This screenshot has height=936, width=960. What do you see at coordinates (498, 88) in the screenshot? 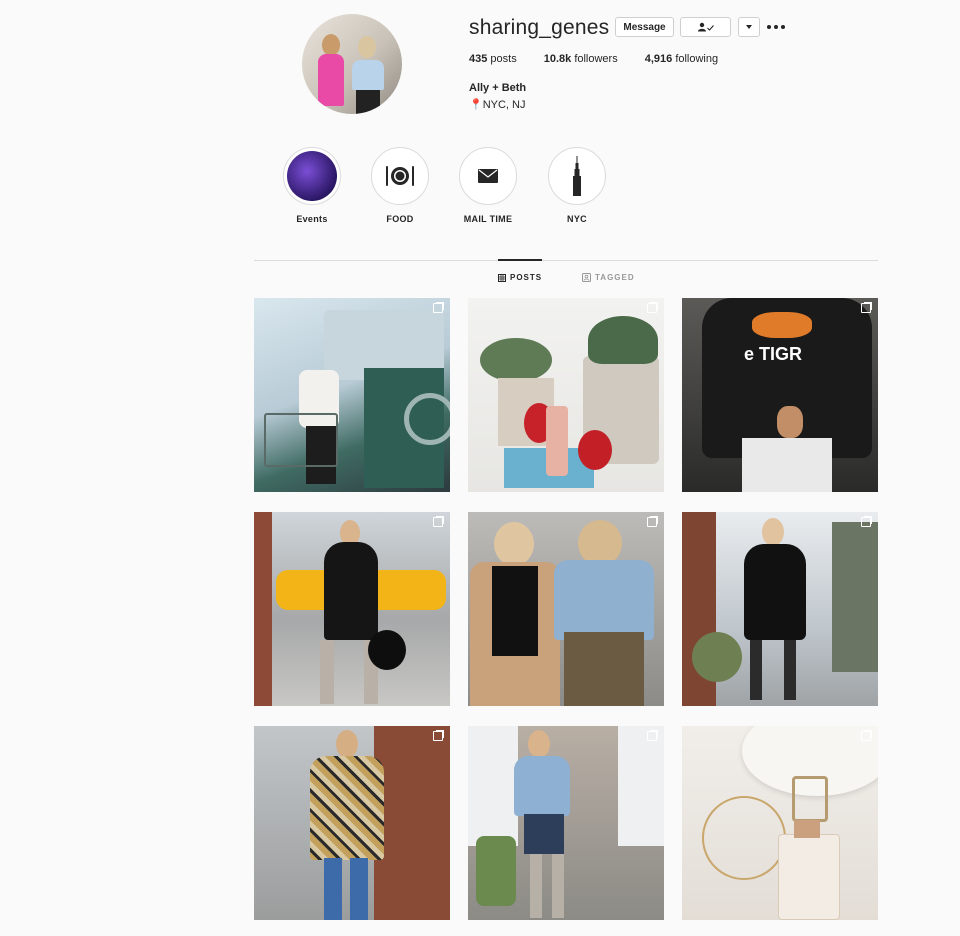
I see `profile-full-name: Ally + Beth` at bounding box center [498, 88].